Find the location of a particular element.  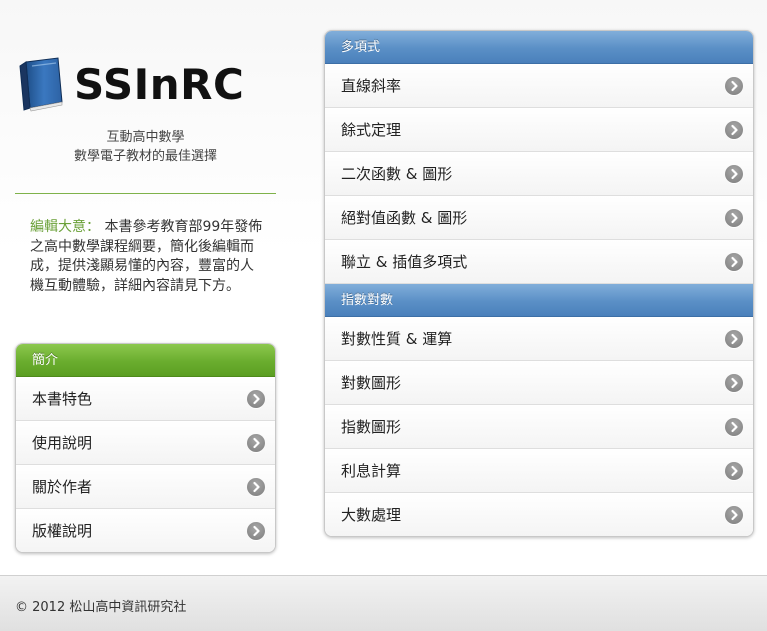

list-item-label: 對數性質 & 運算 is located at coordinates (397, 339).